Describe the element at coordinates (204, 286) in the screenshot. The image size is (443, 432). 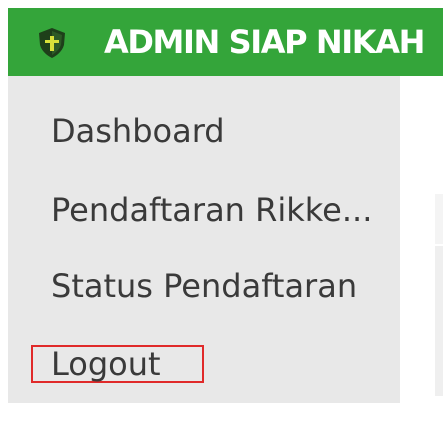
I see `sidebar-item-status-pendaftaran: Status Pendaftaran` at that location.